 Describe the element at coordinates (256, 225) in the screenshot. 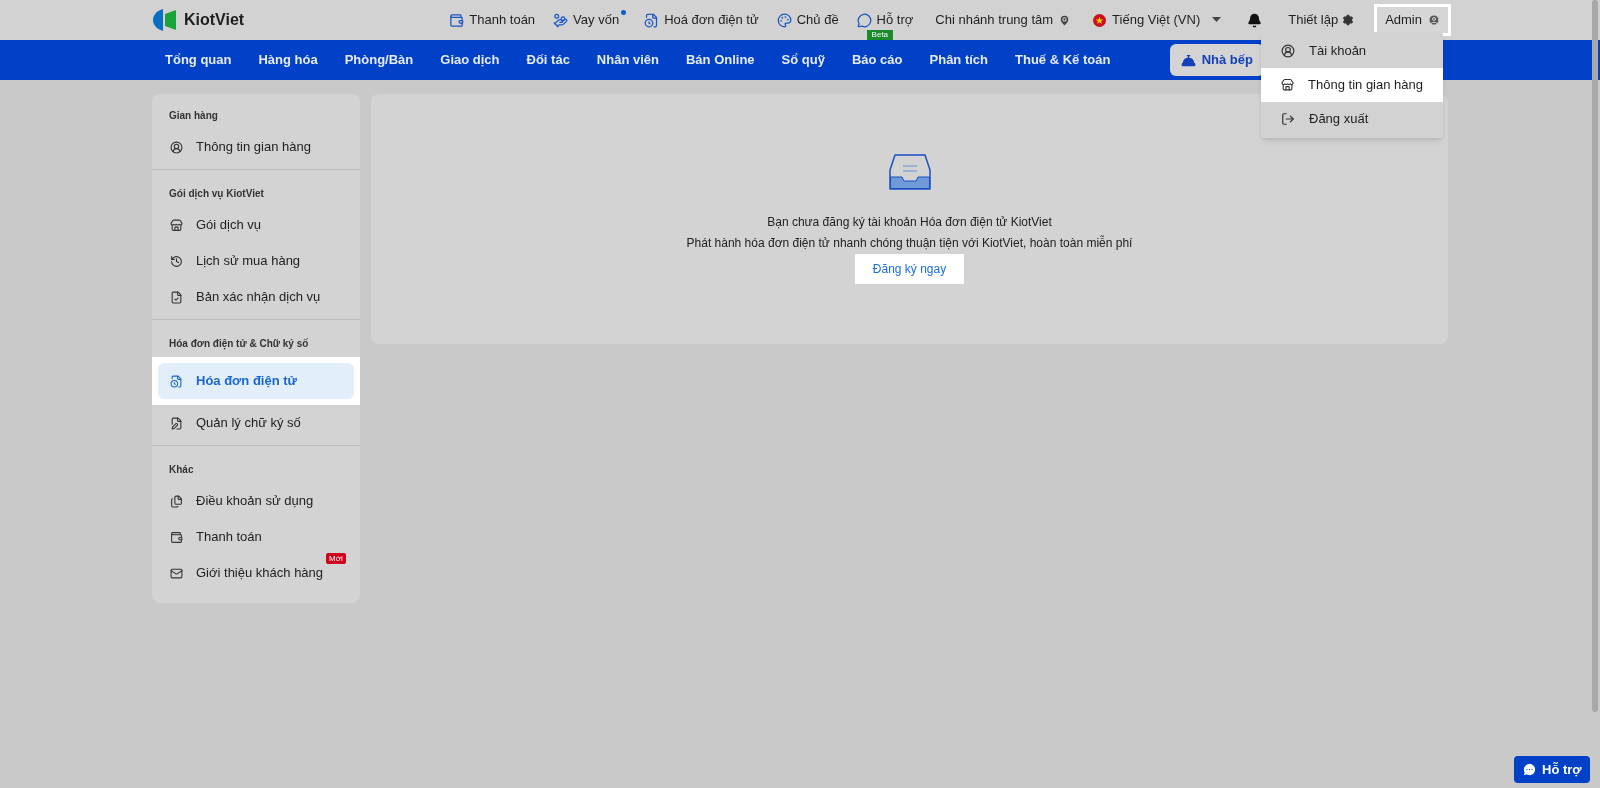

I see `sidebar-item: Gói dịch vụ` at that location.